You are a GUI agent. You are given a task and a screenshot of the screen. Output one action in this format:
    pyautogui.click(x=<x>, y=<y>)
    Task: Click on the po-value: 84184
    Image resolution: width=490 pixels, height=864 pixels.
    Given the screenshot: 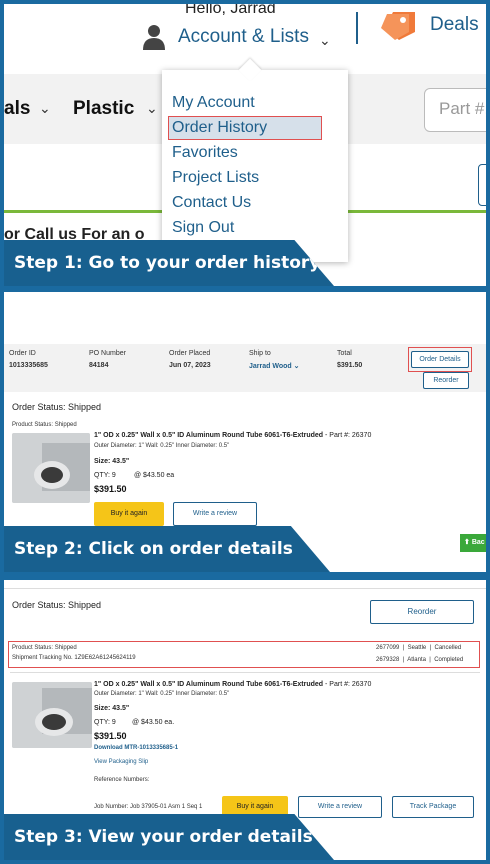 What is the action you would take?
    pyautogui.click(x=99, y=365)
    